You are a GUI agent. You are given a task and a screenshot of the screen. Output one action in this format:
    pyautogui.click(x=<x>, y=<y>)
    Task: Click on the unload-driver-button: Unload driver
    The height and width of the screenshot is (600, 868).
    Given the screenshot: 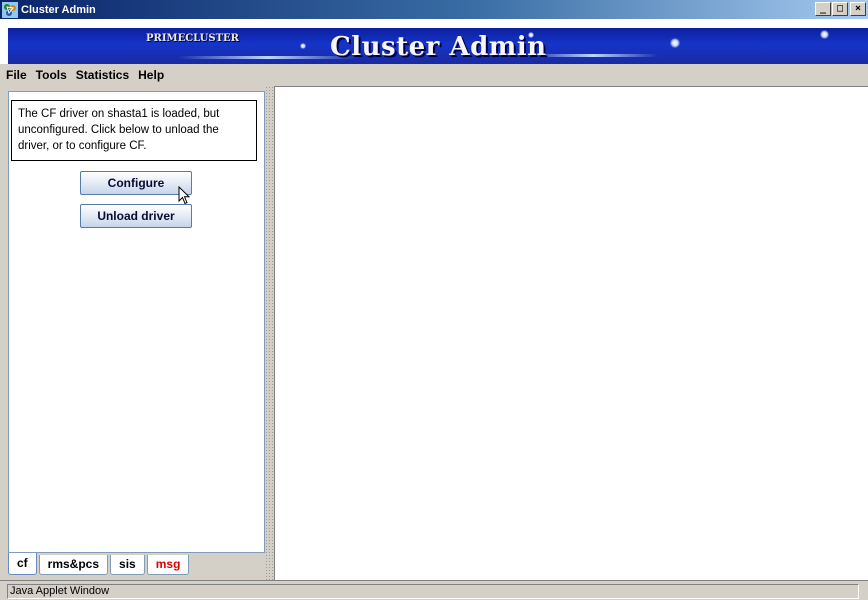 What is the action you would take?
    pyautogui.click(x=136, y=216)
    